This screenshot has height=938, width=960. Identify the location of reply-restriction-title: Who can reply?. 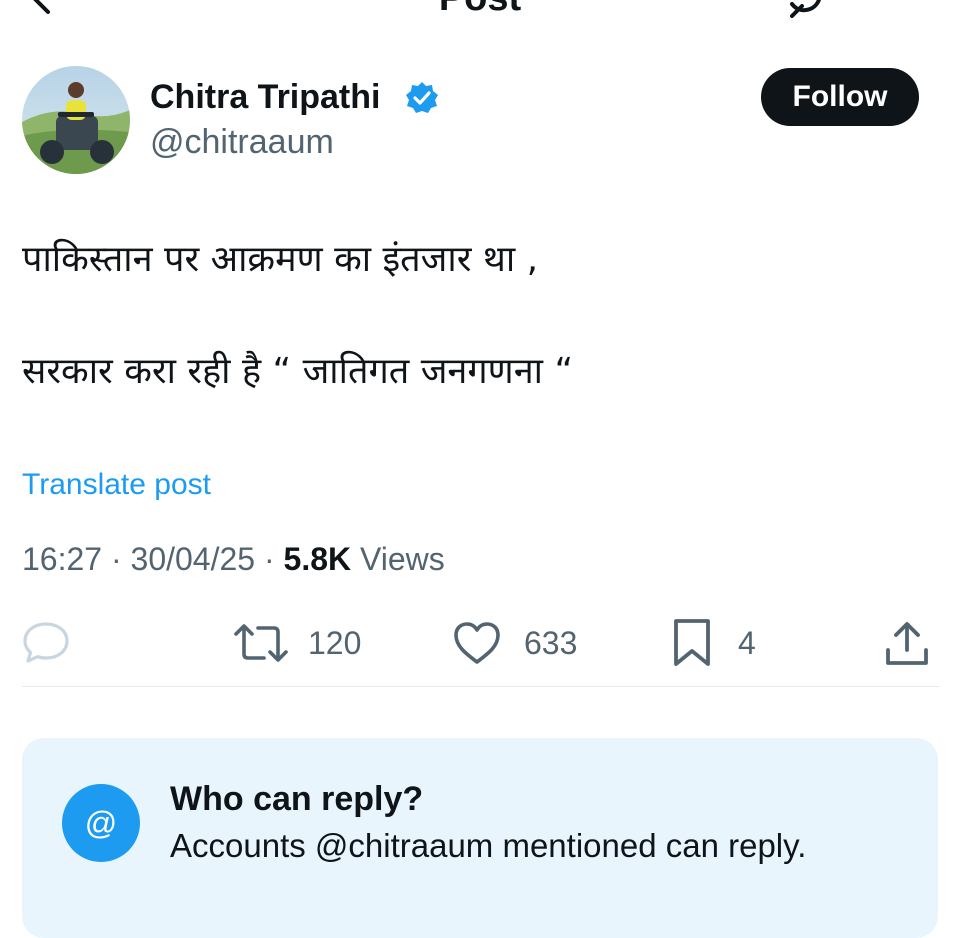
(297, 799).